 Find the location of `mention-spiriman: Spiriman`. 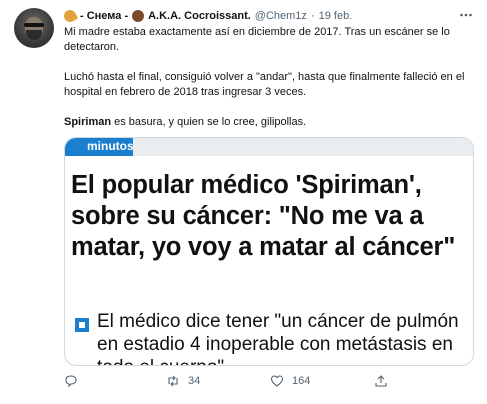

mention-spiriman: Spiriman is located at coordinates (88, 122).